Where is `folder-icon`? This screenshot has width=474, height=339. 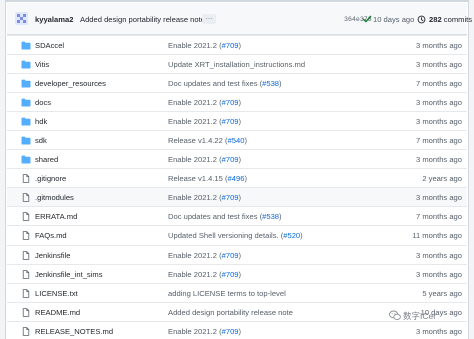
folder-icon is located at coordinates (26, 121).